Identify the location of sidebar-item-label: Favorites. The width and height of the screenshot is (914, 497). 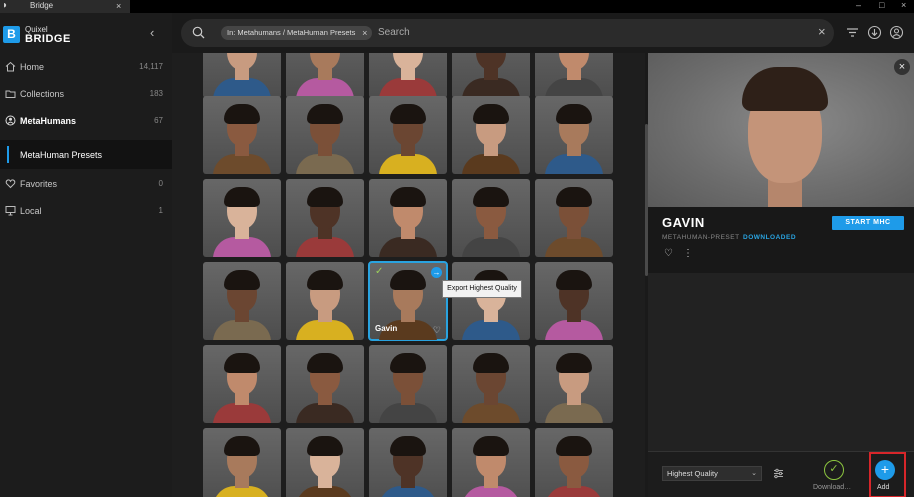
(39, 184).